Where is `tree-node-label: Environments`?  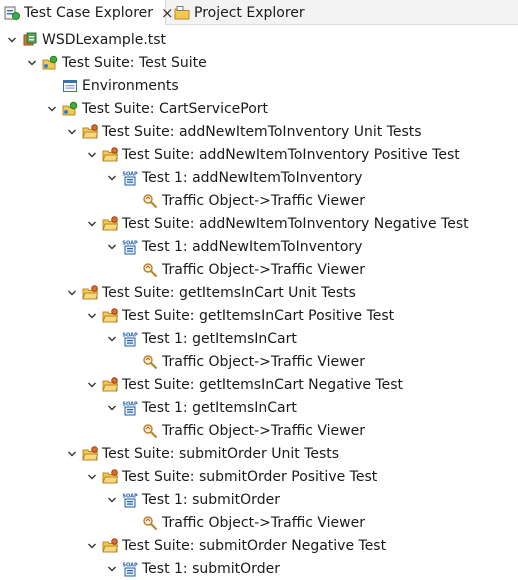 tree-node-label: Environments is located at coordinates (130, 85).